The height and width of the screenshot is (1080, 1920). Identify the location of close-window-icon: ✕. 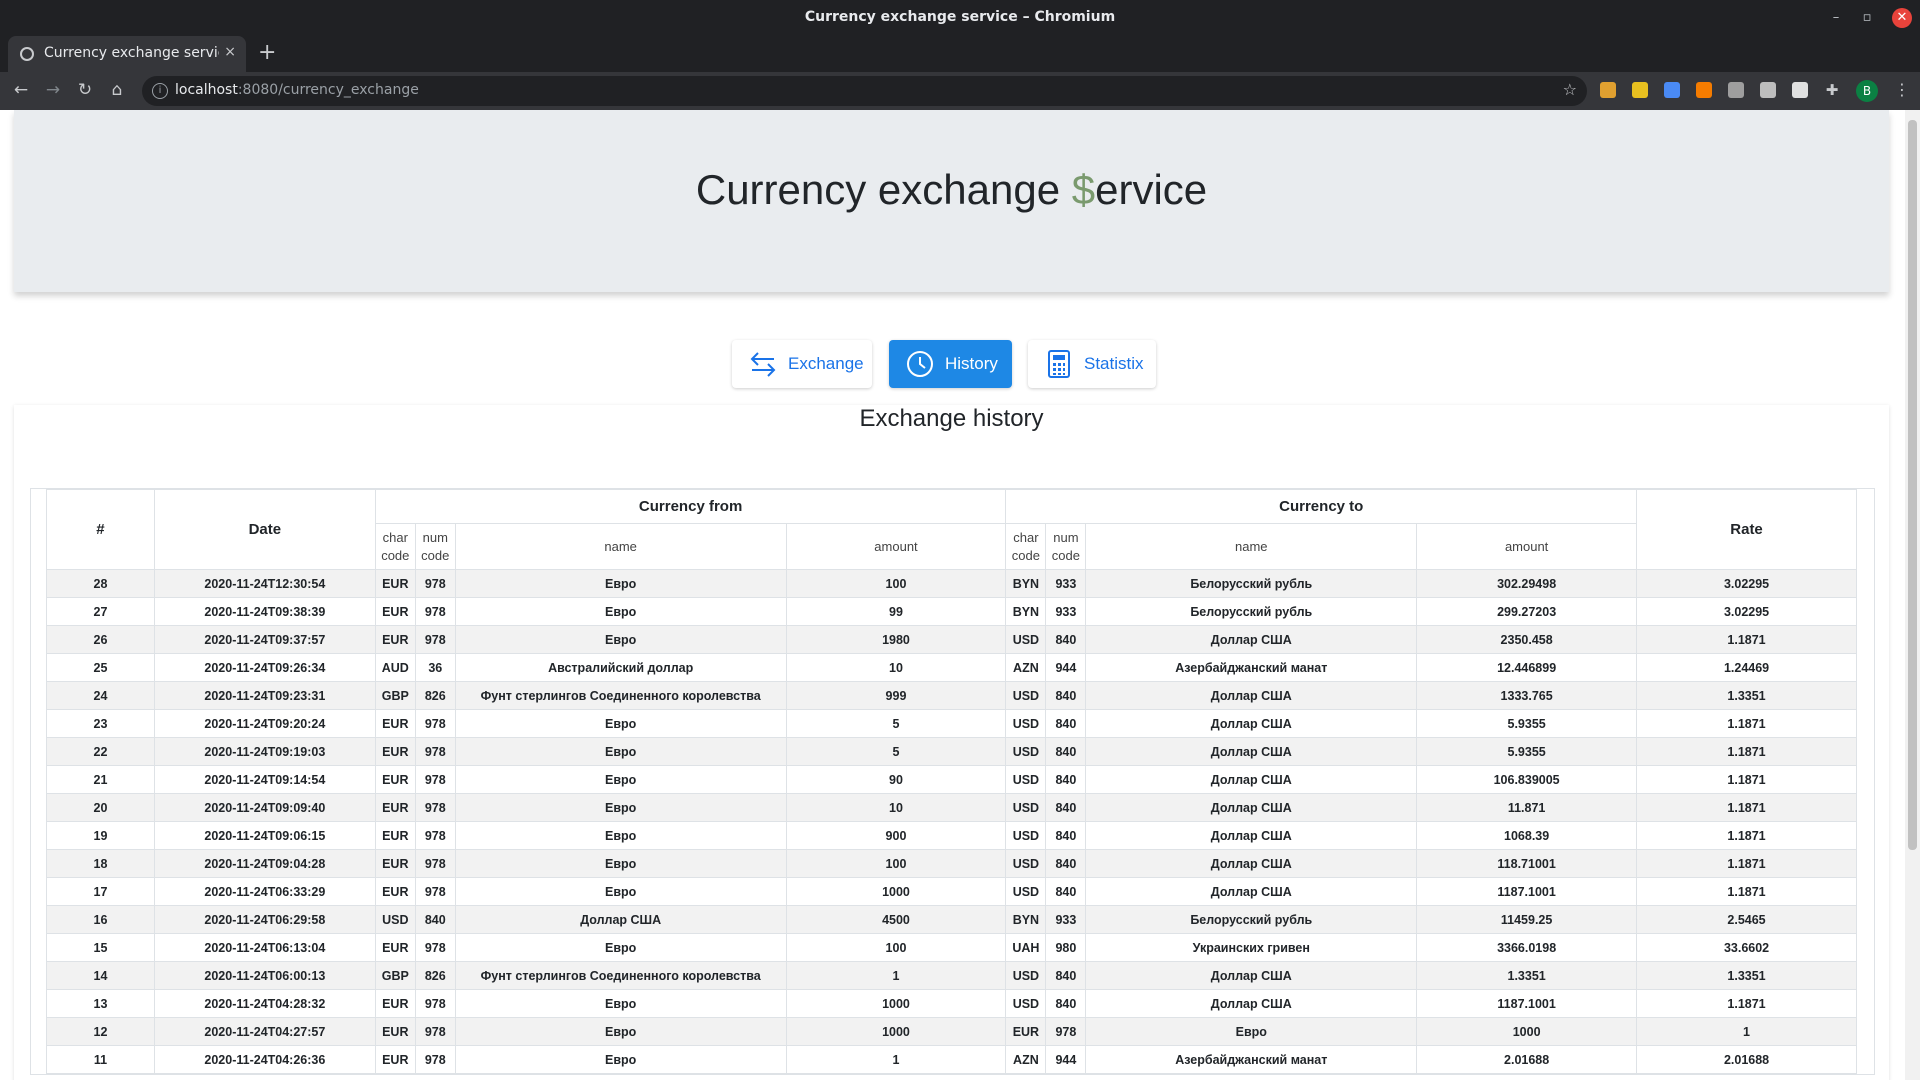
(1902, 18).